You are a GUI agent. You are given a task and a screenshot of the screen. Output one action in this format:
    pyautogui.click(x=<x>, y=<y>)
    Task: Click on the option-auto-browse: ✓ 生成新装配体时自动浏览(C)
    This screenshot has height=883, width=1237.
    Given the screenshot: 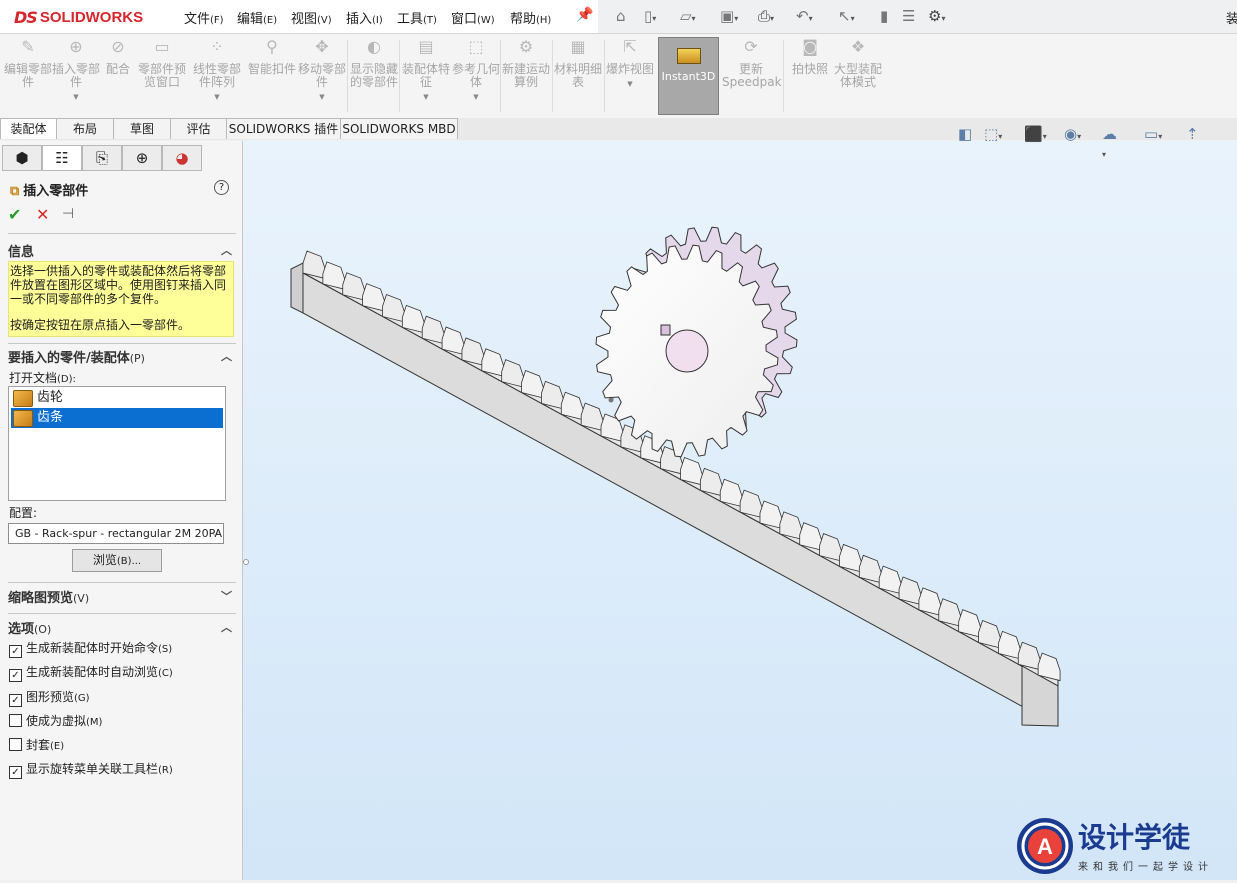 What is the action you would take?
    pyautogui.click(x=91, y=672)
    